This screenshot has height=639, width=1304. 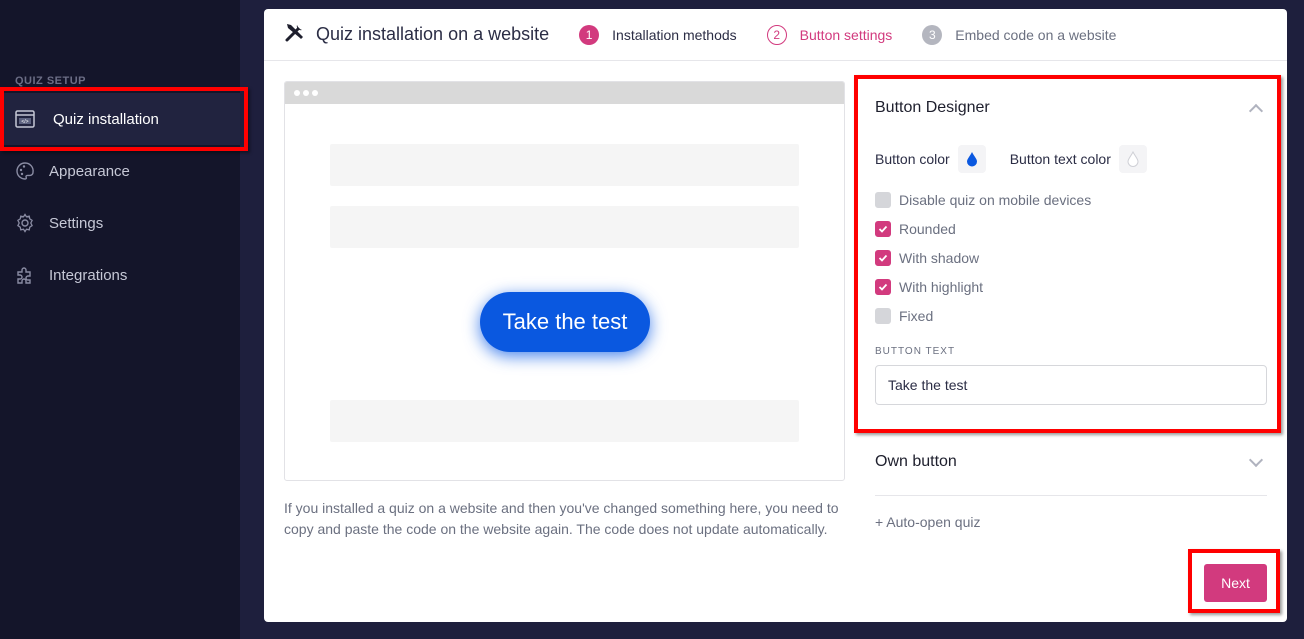 What do you see at coordinates (846, 34) in the screenshot?
I see `step-label: Button settings` at bounding box center [846, 34].